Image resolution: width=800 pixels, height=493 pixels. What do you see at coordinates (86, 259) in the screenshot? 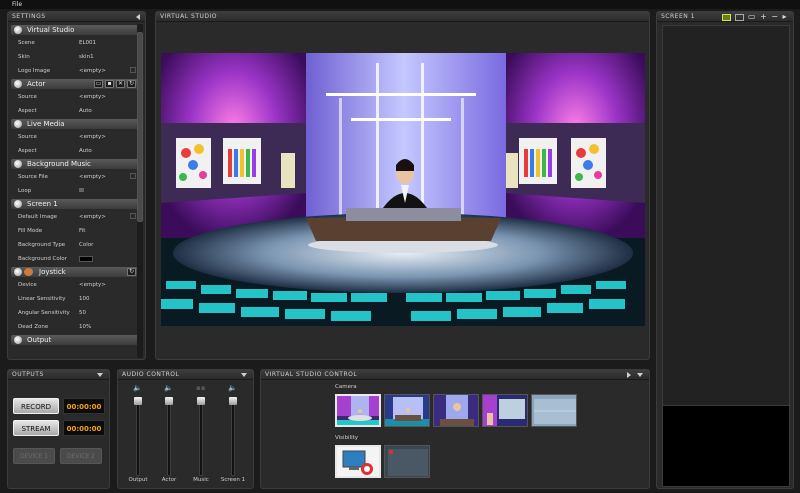
I see `color-swatch` at bounding box center [86, 259].